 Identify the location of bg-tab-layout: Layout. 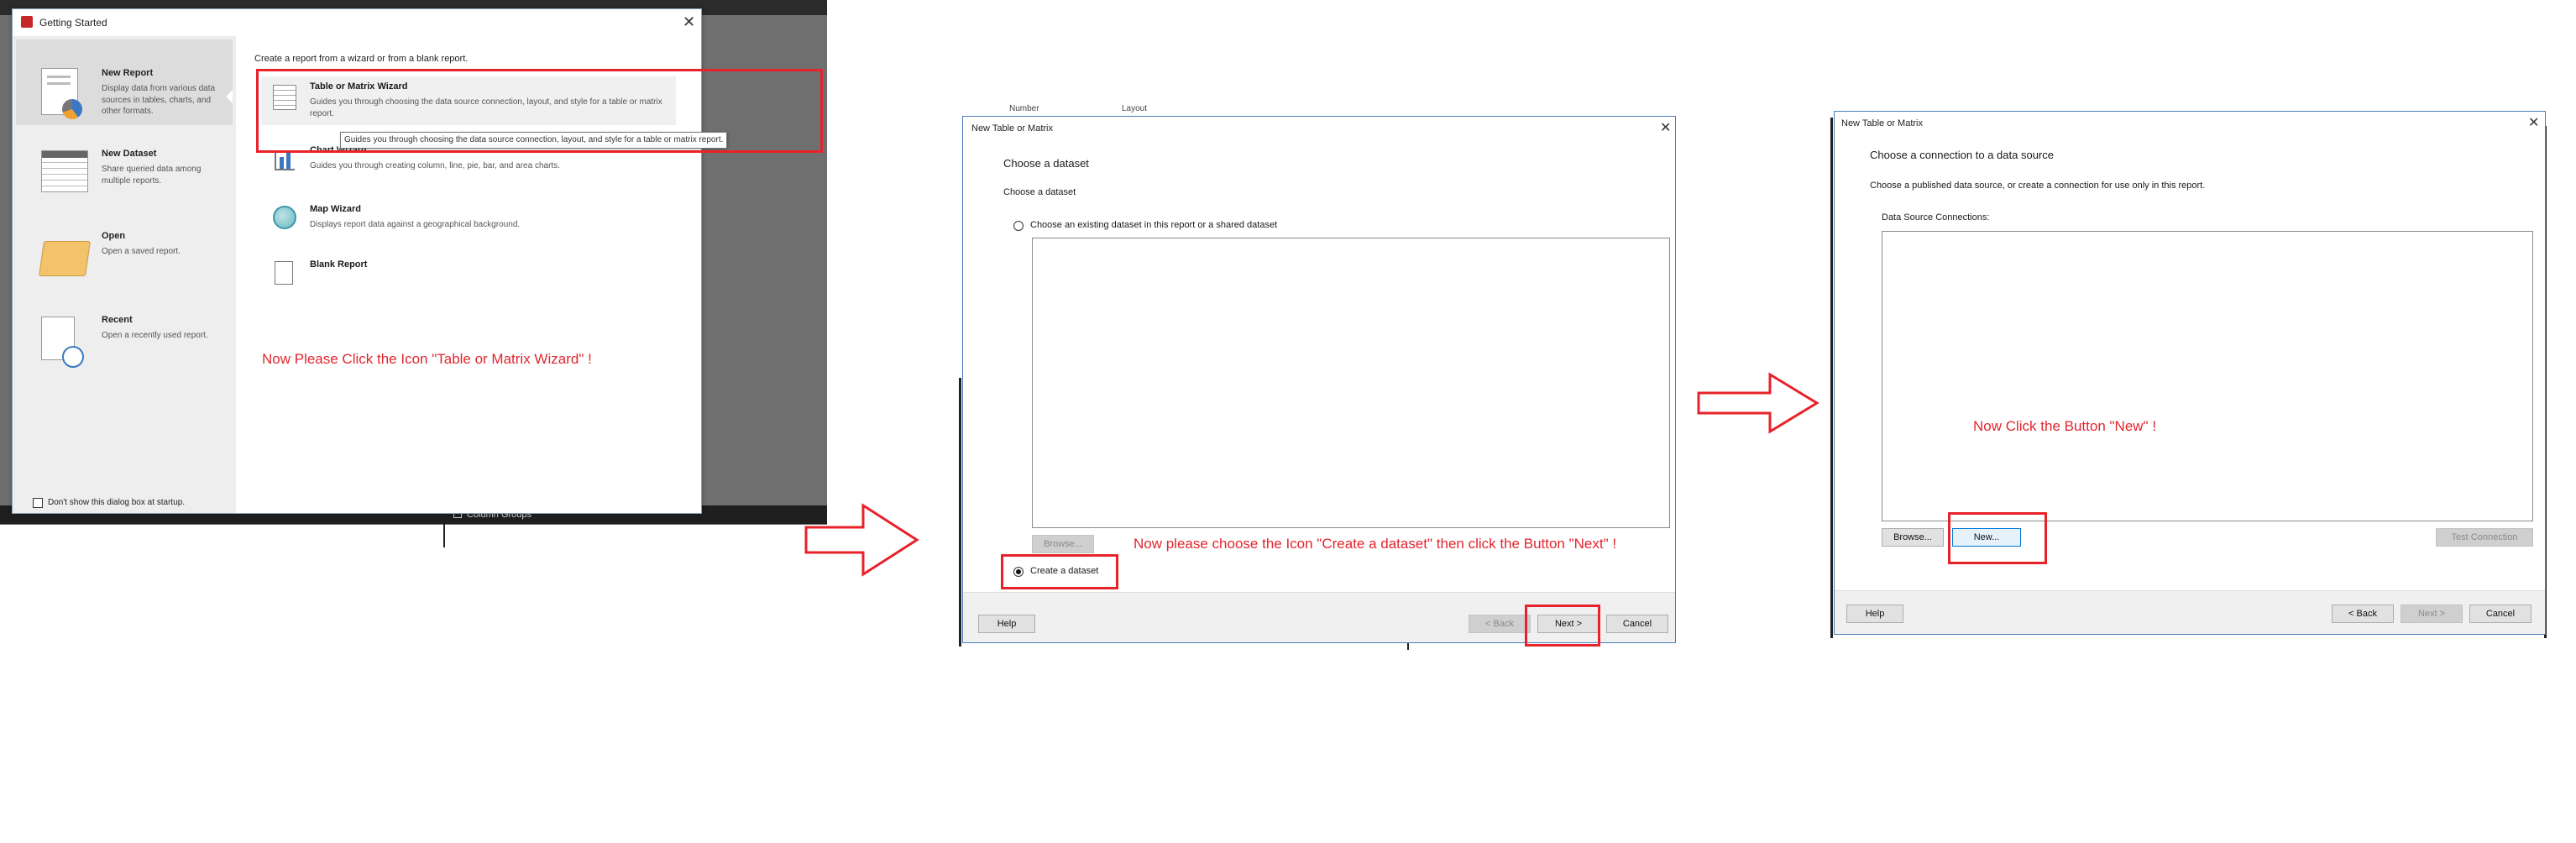
(1135, 109).